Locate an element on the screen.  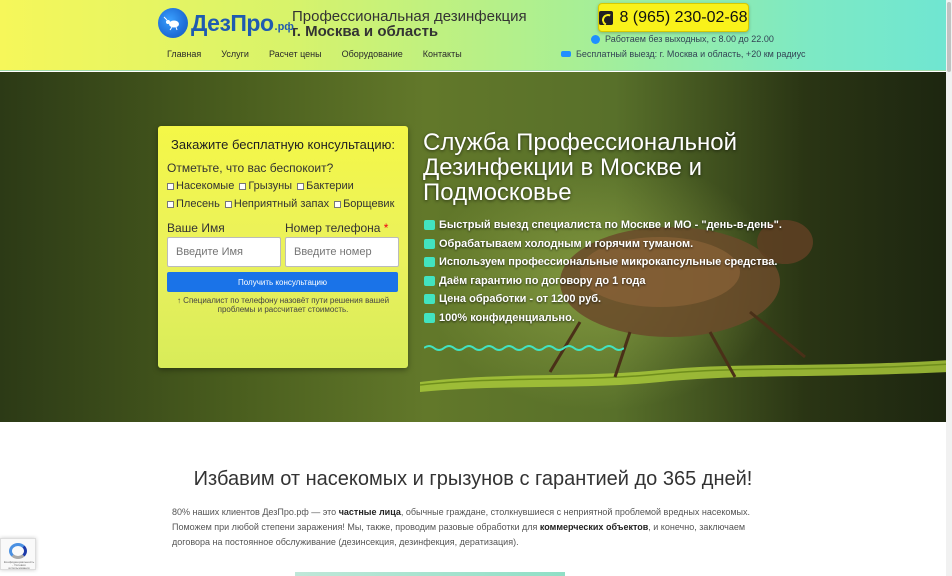
phone-icon is located at coordinates (606, 17).